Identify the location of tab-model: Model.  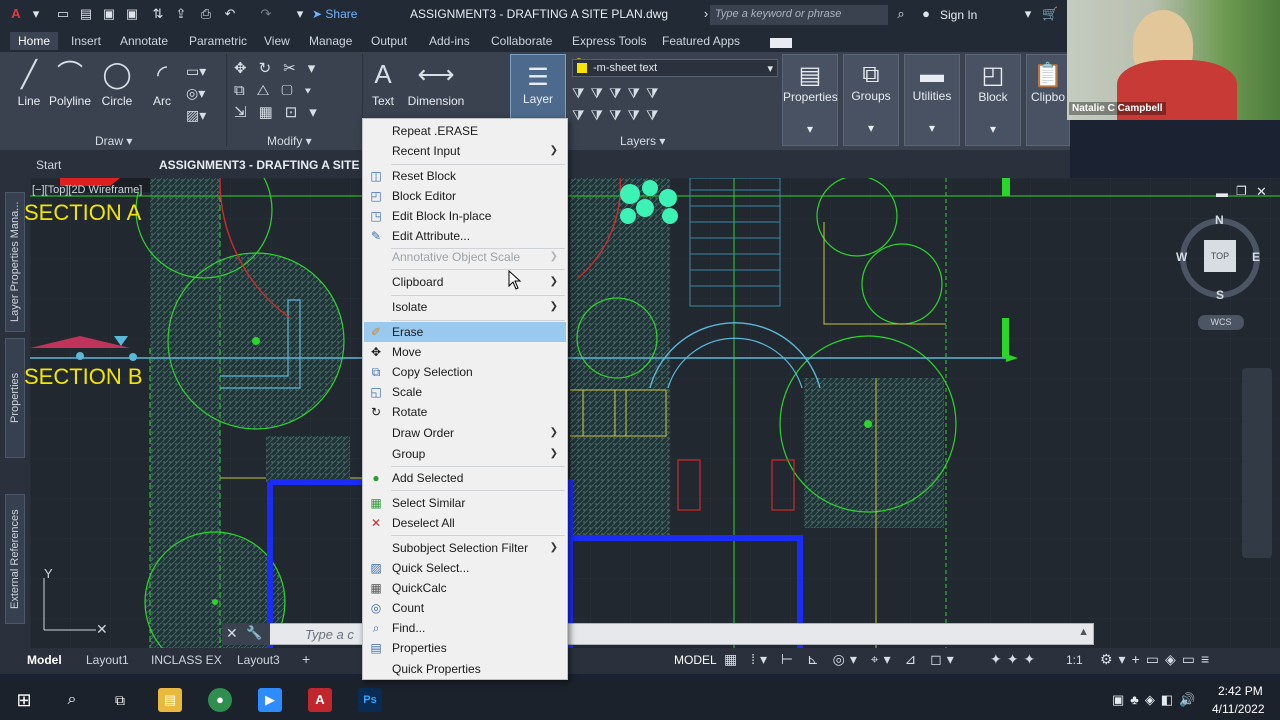
(44, 660).